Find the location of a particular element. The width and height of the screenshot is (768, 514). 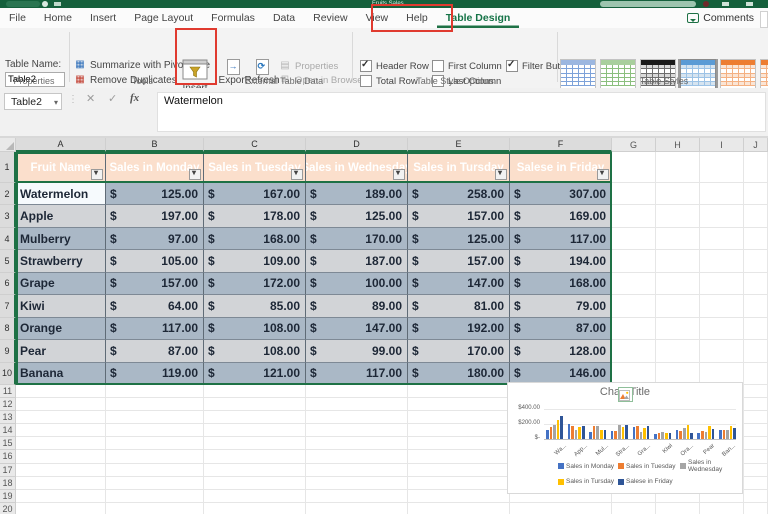

cancel-icon: ✕ is located at coordinates (90, 98).